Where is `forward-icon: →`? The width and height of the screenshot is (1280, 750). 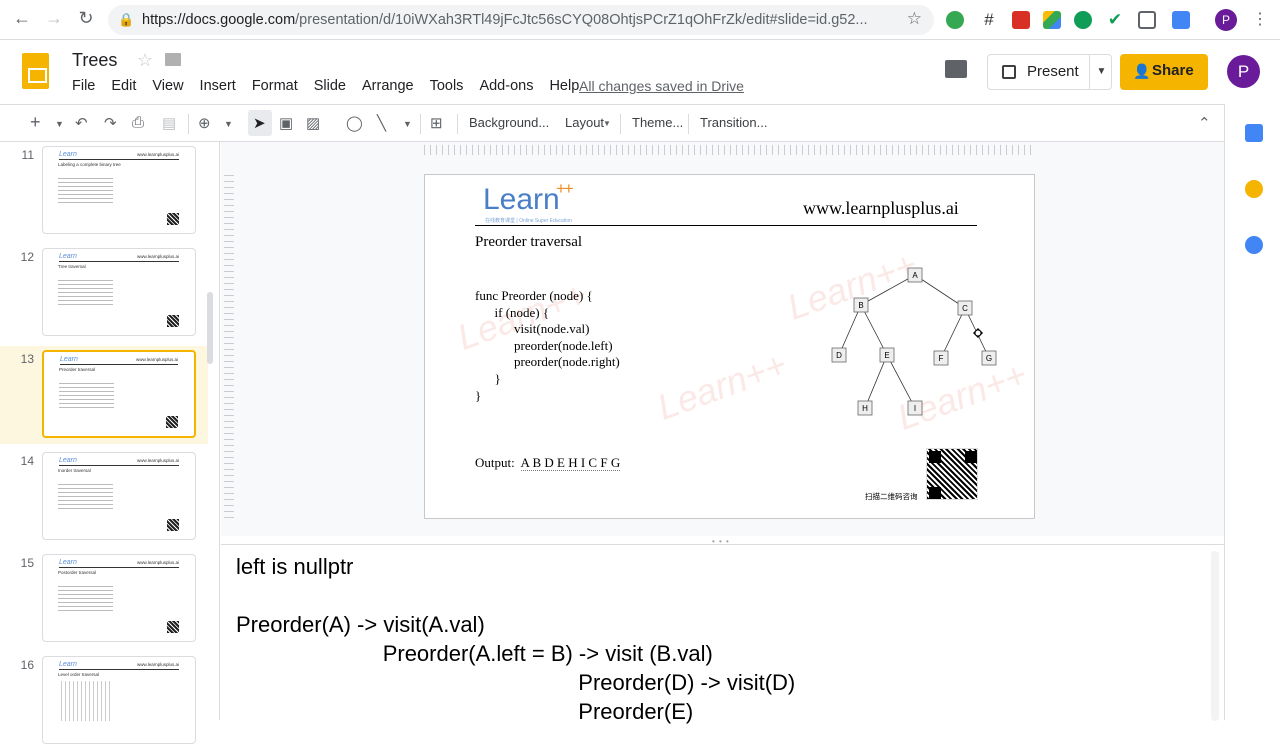 forward-icon: → is located at coordinates (54, 18).